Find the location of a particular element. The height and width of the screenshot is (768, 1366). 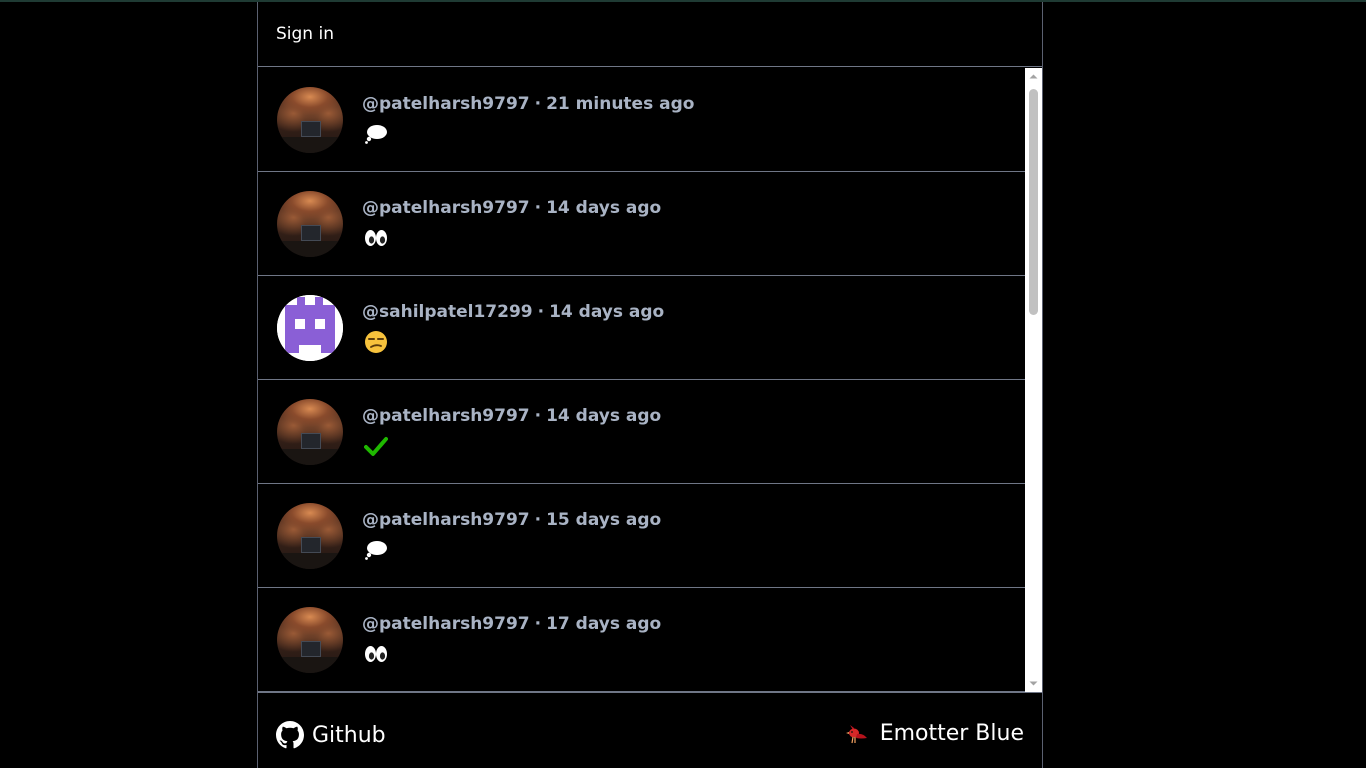

scrollbar-thumb is located at coordinates (1033, 202).